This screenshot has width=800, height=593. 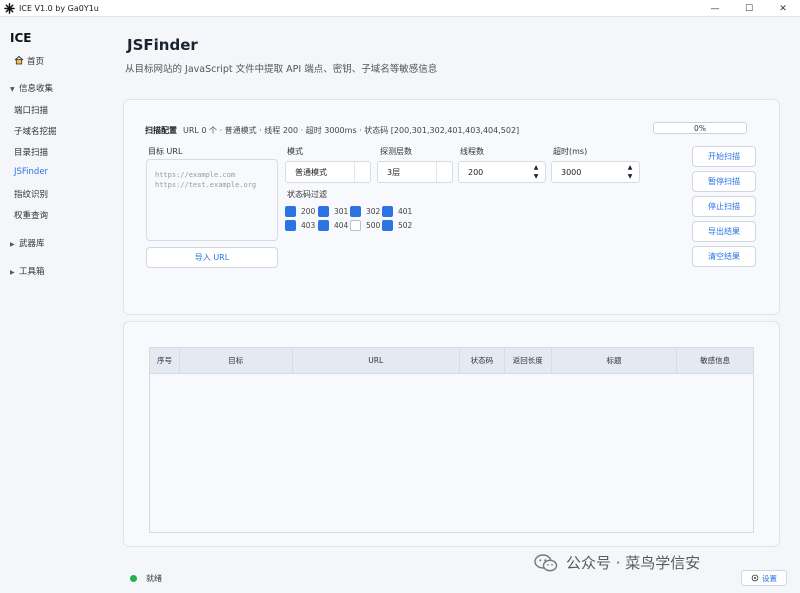 What do you see at coordinates (365, 211) in the screenshot?
I see `status-code-checkbox: 302` at bounding box center [365, 211].